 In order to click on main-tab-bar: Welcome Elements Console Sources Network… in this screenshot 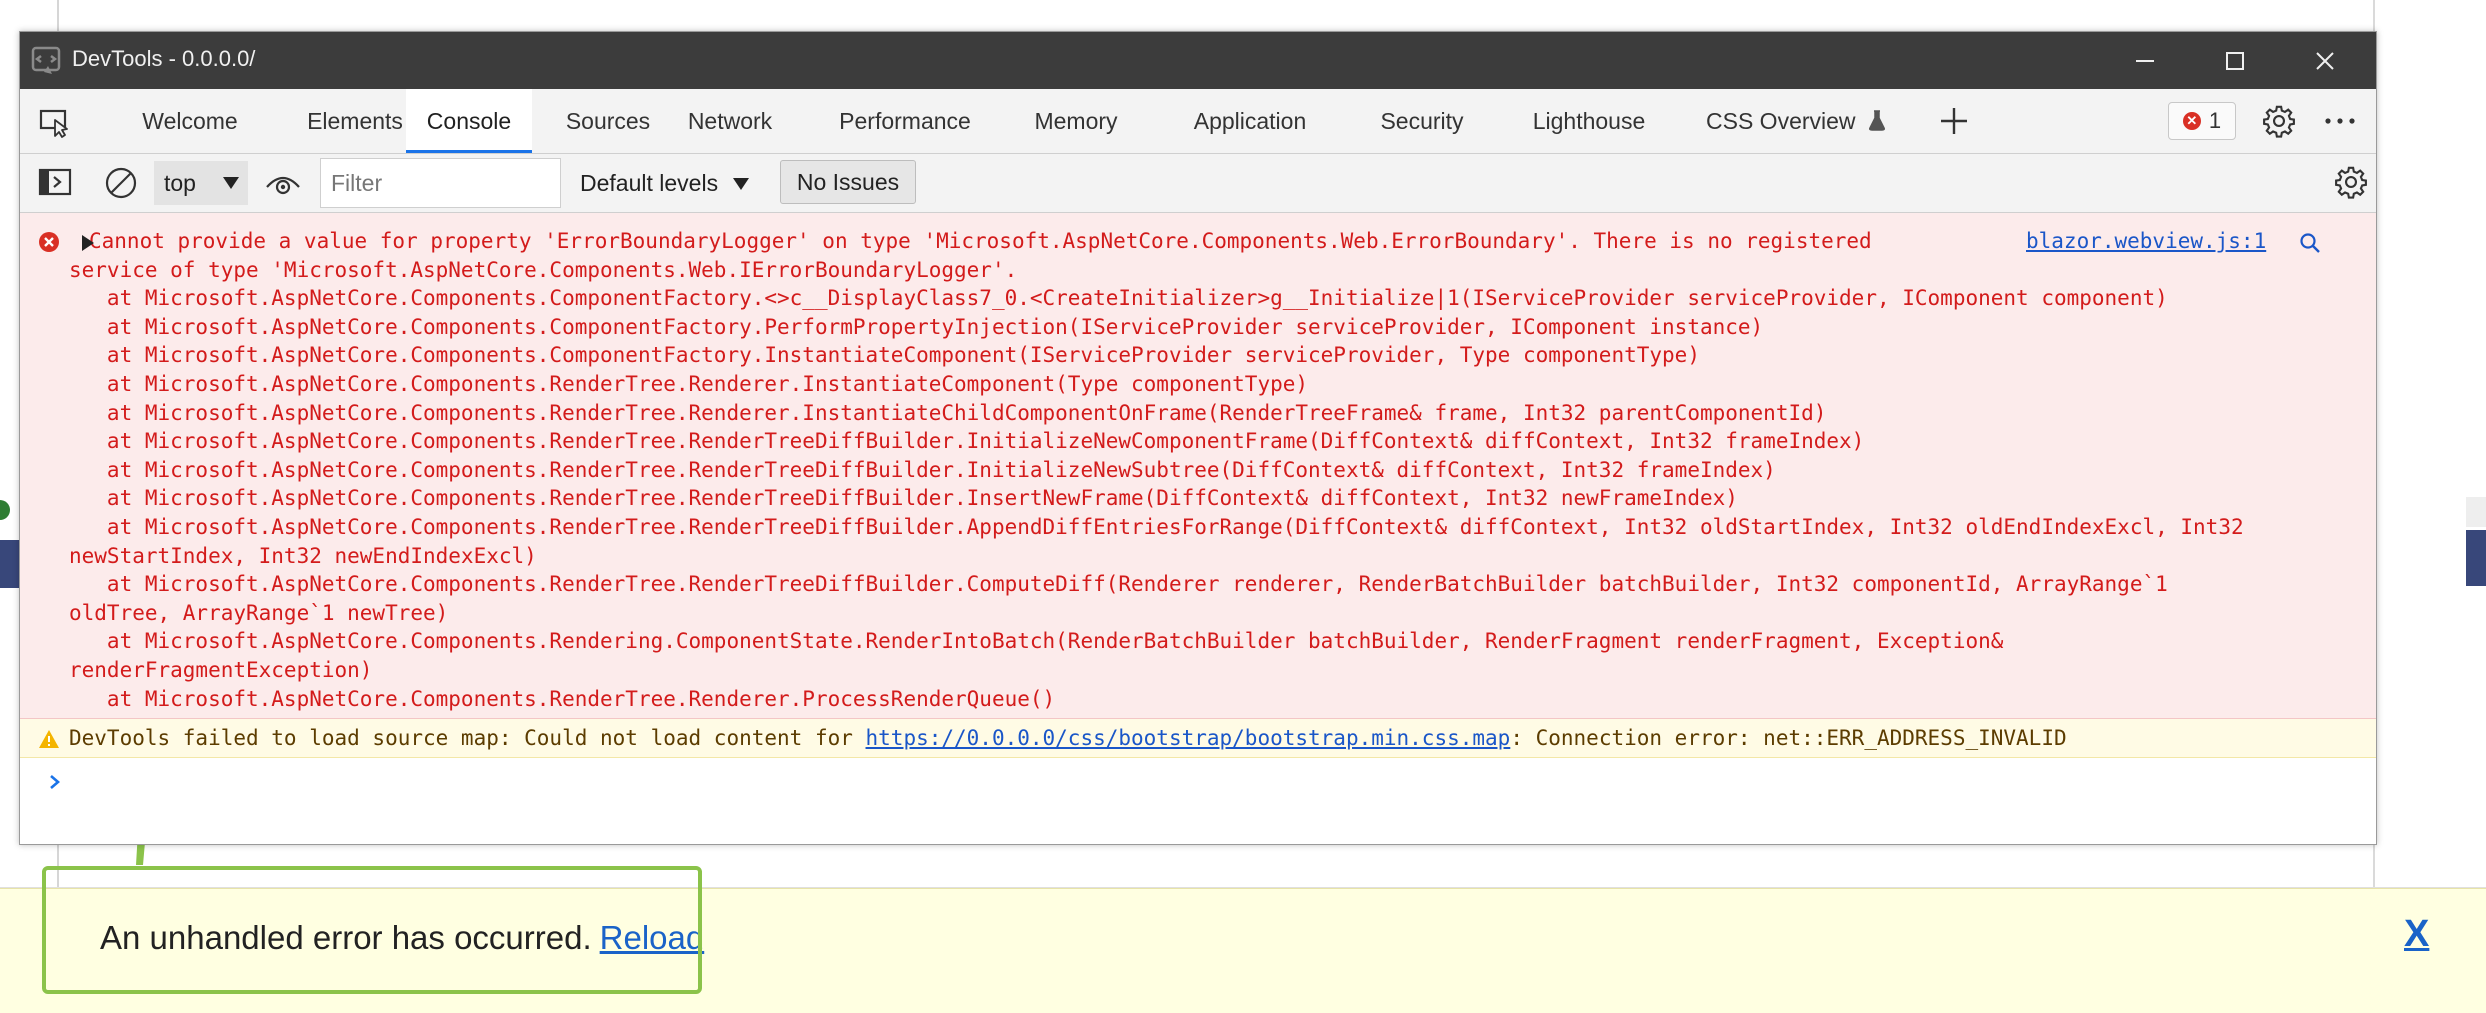, I will do `click(1198, 121)`.